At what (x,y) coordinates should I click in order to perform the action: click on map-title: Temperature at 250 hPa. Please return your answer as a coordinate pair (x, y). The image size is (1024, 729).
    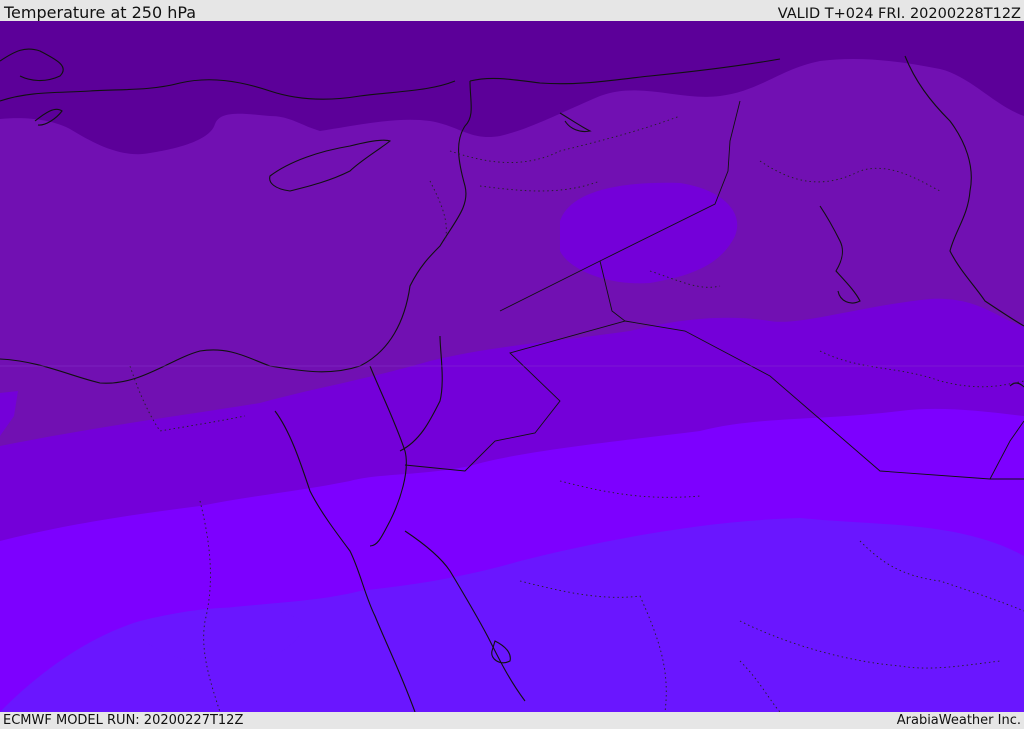
    Looking at the image, I should click on (100, 12).